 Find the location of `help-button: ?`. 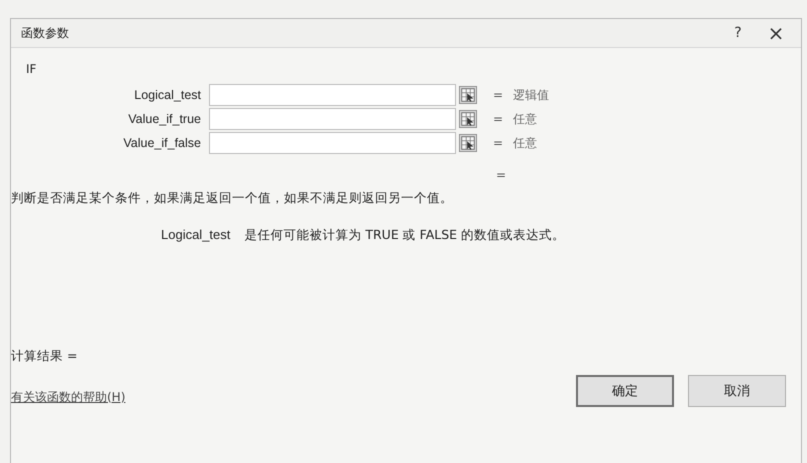

help-button: ? is located at coordinates (738, 33).